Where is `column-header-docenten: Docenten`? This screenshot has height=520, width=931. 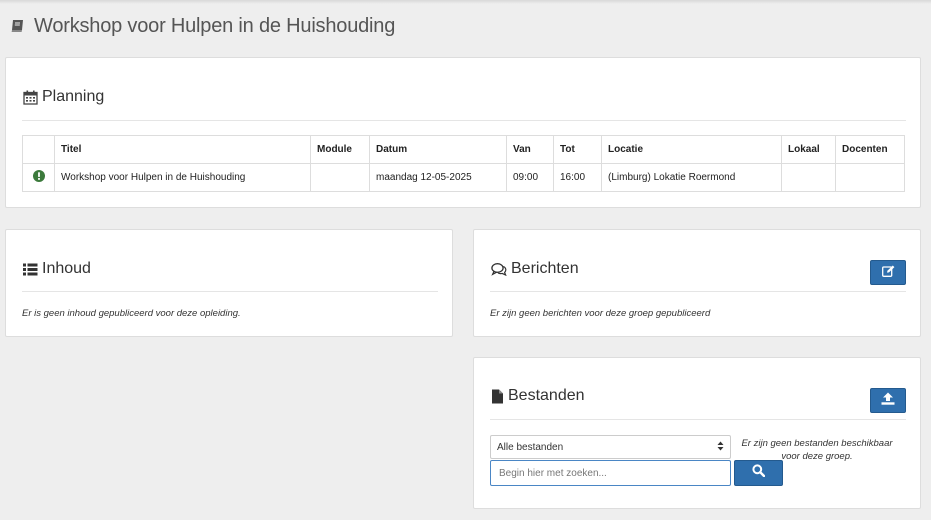
column-header-docenten: Docenten is located at coordinates (870, 149).